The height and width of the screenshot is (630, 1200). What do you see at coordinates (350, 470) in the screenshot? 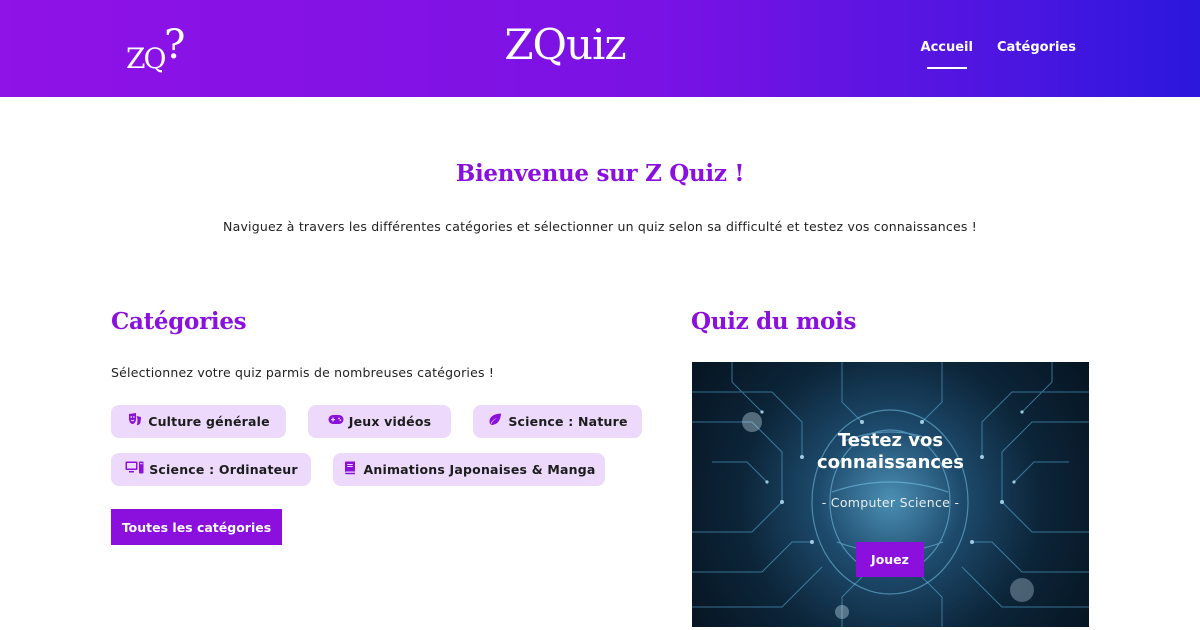
I see `book-icon` at bounding box center [350, 470].